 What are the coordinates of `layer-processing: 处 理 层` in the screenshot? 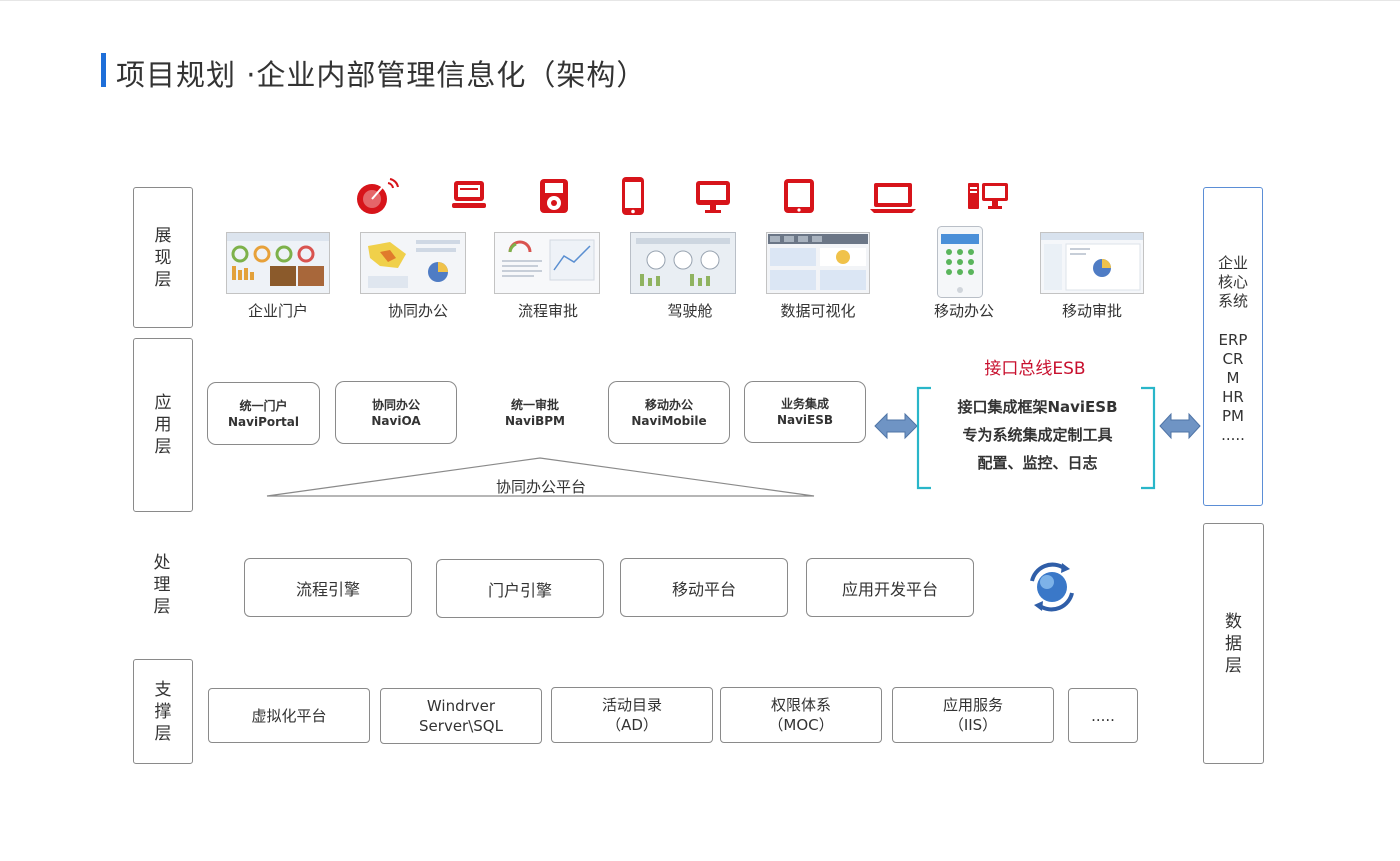 It's located at (162, 585).